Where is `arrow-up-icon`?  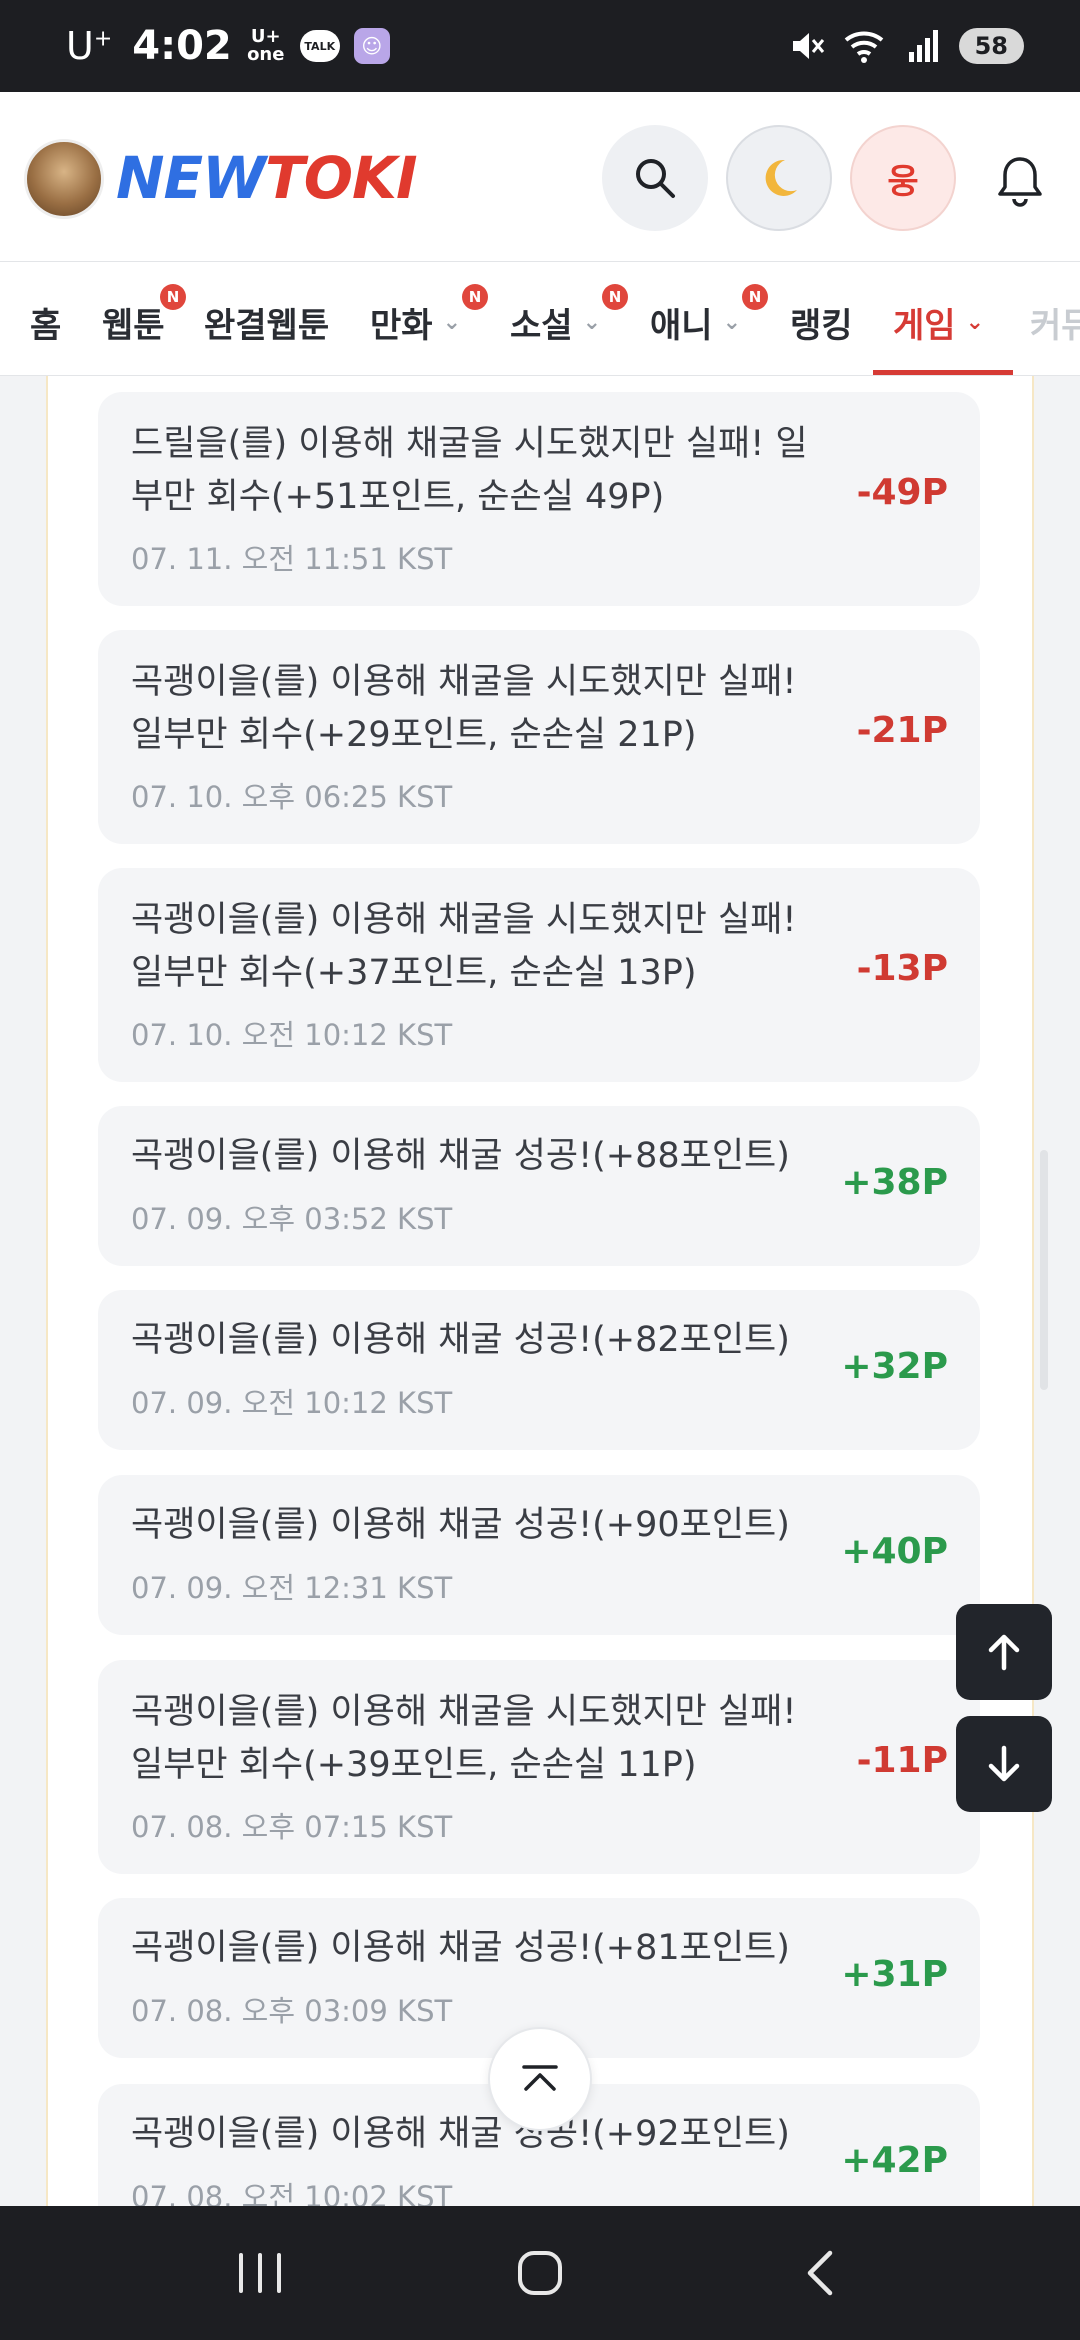 arrow-up-icon is located at coordinates (1004, 1652).